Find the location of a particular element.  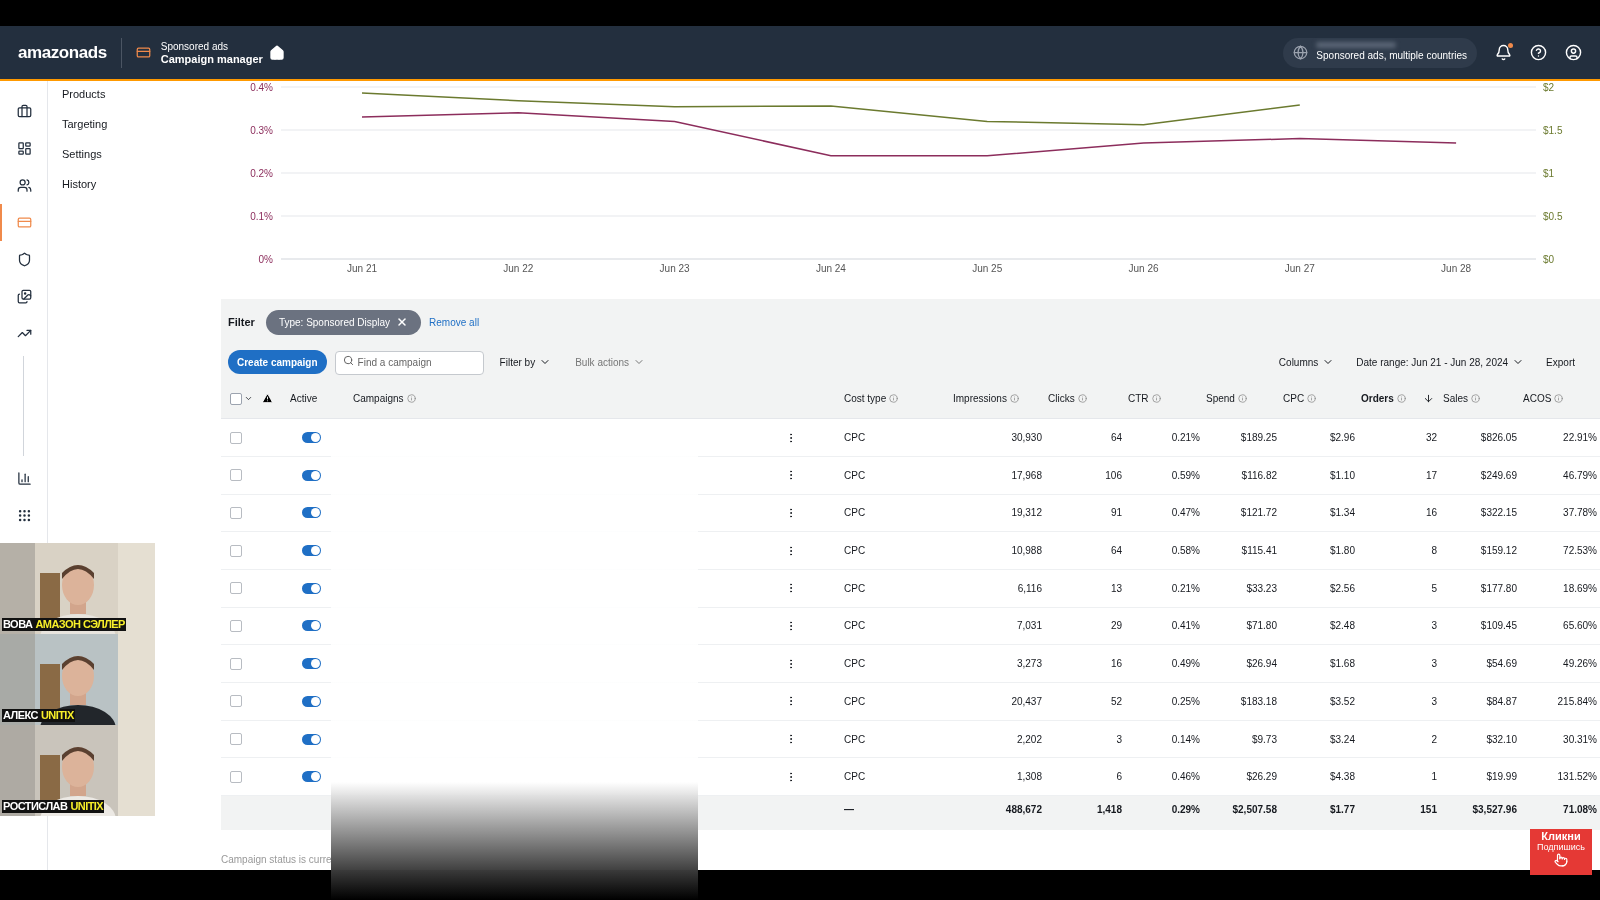

table-cell-text: $2.56 is located at coordinates (1342, 588).